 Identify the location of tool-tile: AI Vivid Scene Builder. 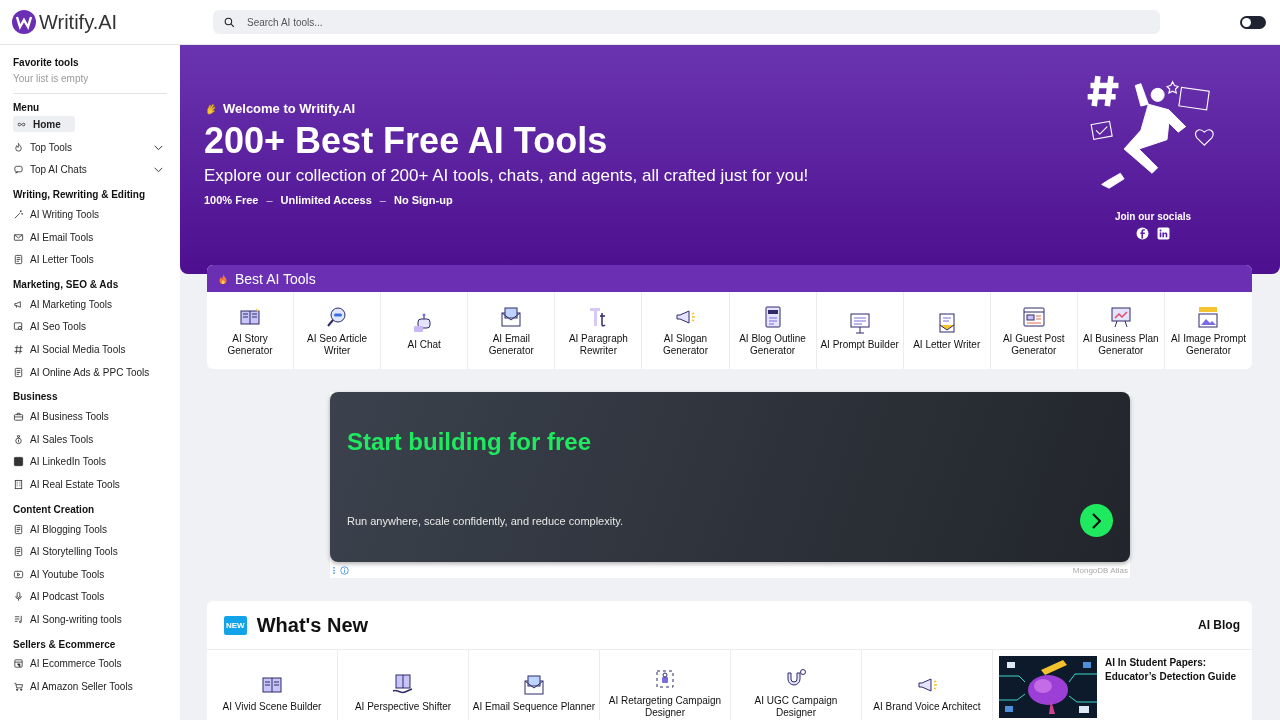
(272, 685).